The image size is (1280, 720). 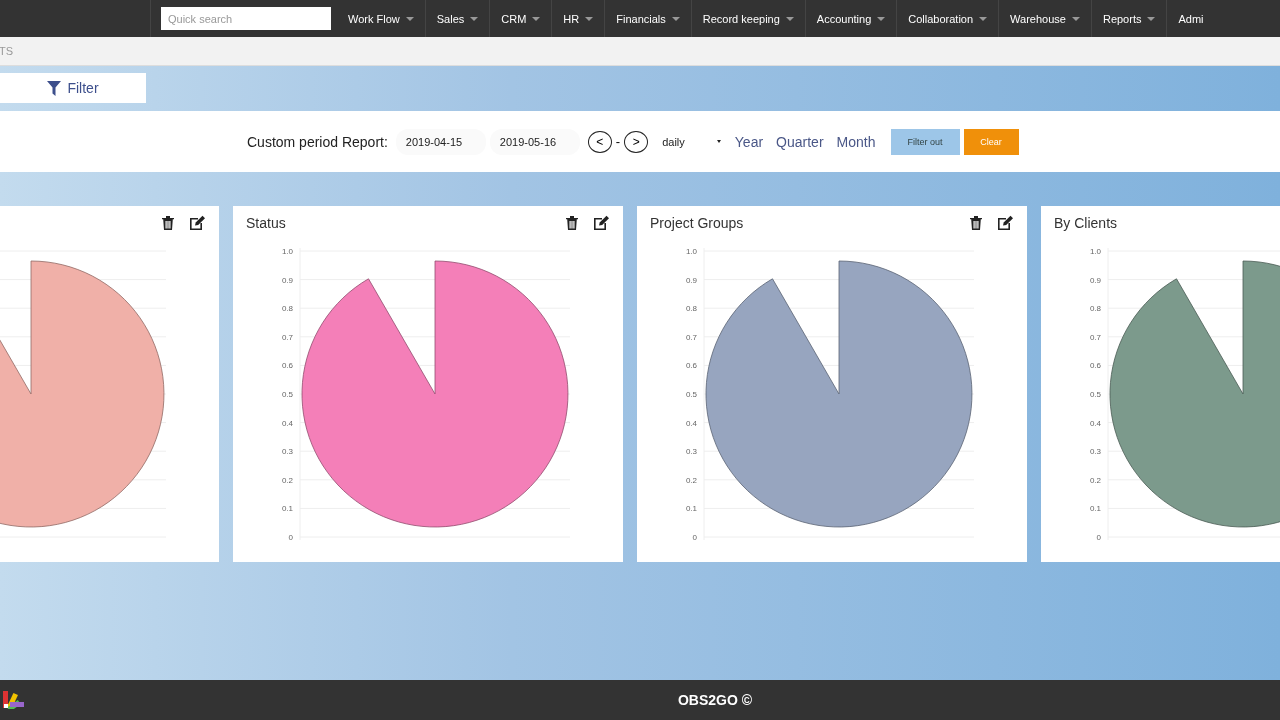 What do you see at coordinates (925, 141) in the screenshot?
I see `filter-out-button: Filter out` at bounding box center [925, 141].